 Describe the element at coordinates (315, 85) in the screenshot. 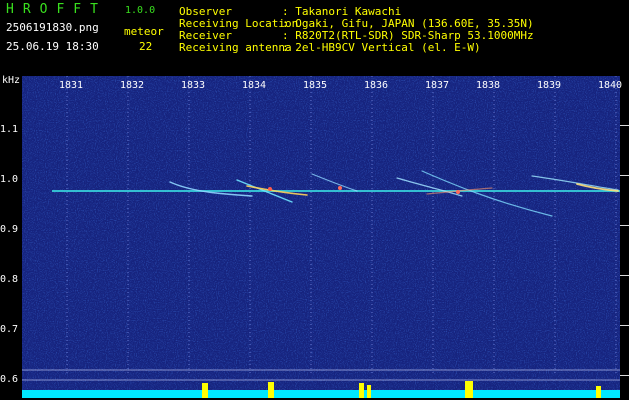

I see `x-tick-label: 1835` at that location.